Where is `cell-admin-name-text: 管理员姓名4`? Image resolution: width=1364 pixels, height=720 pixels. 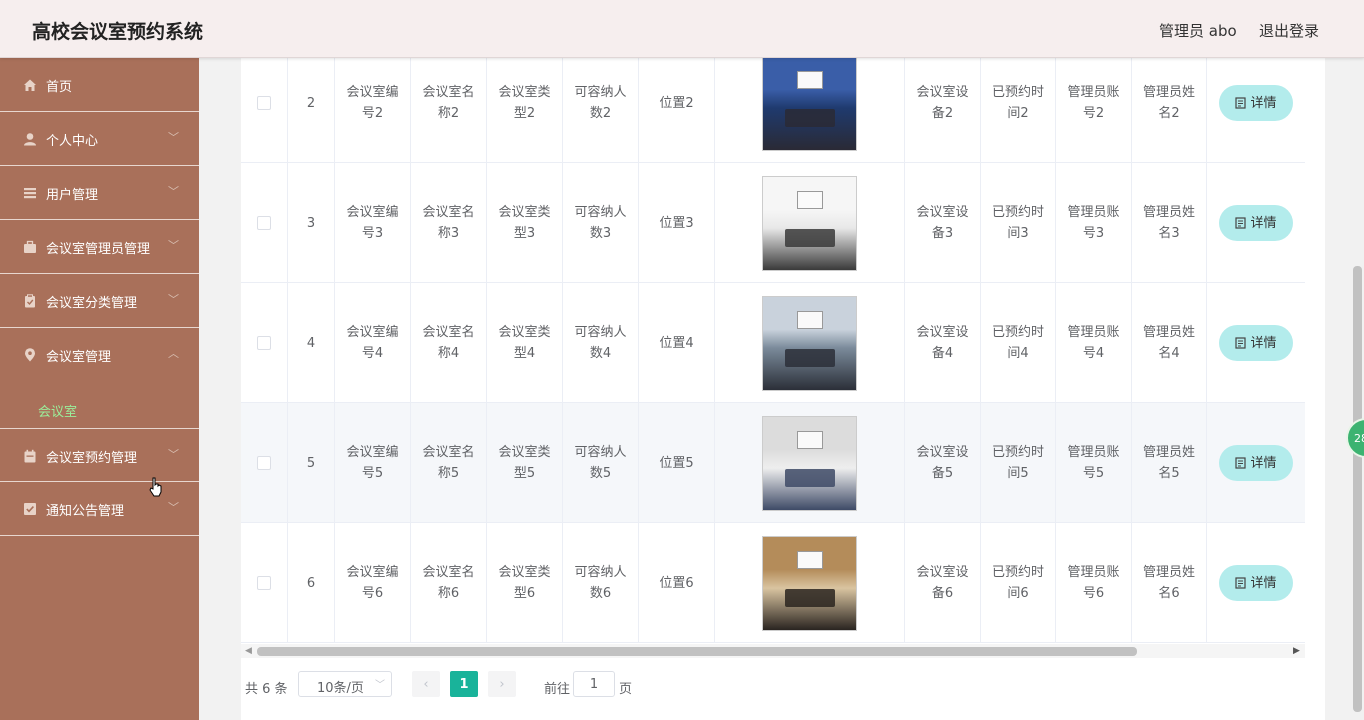
cell-admin-name-text: 管理员姓名4 is located at coordinates (1168, 343).